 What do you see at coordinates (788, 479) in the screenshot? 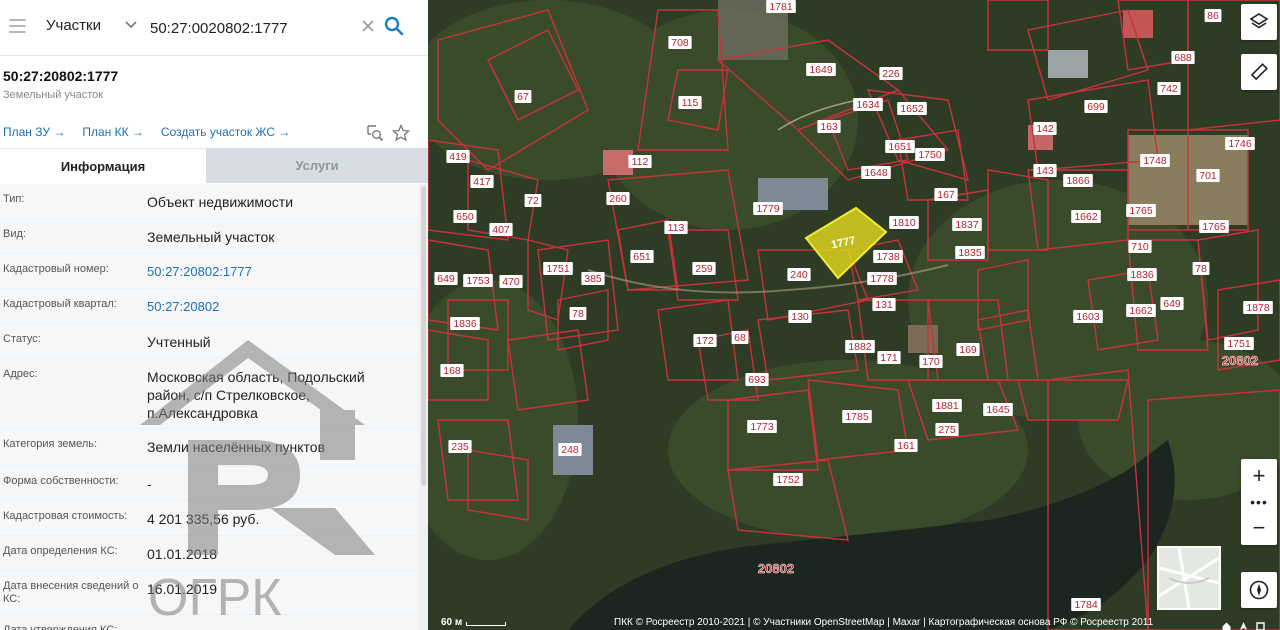
I see `parcel-label: 1752` at bounding box center [788, 479].